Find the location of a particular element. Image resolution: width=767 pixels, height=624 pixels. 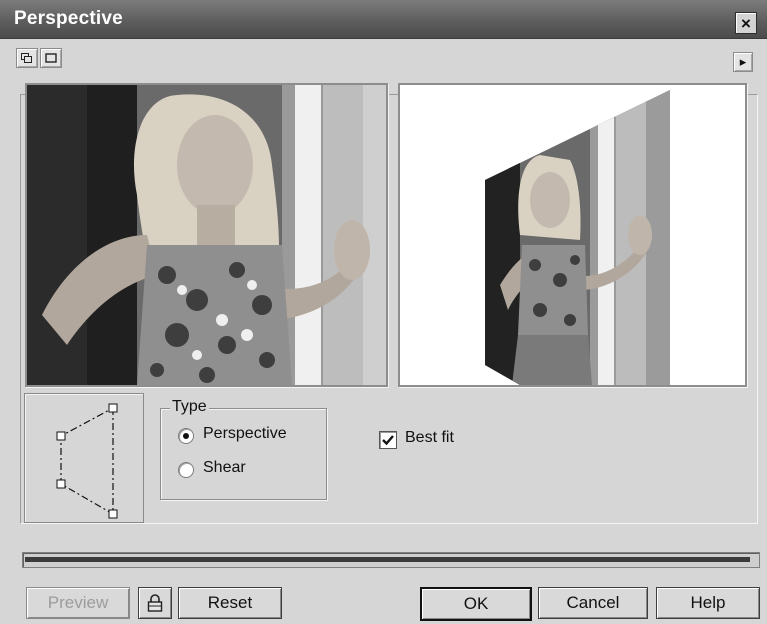

title-bar: Perspective × is located at coordinates (383, 19).